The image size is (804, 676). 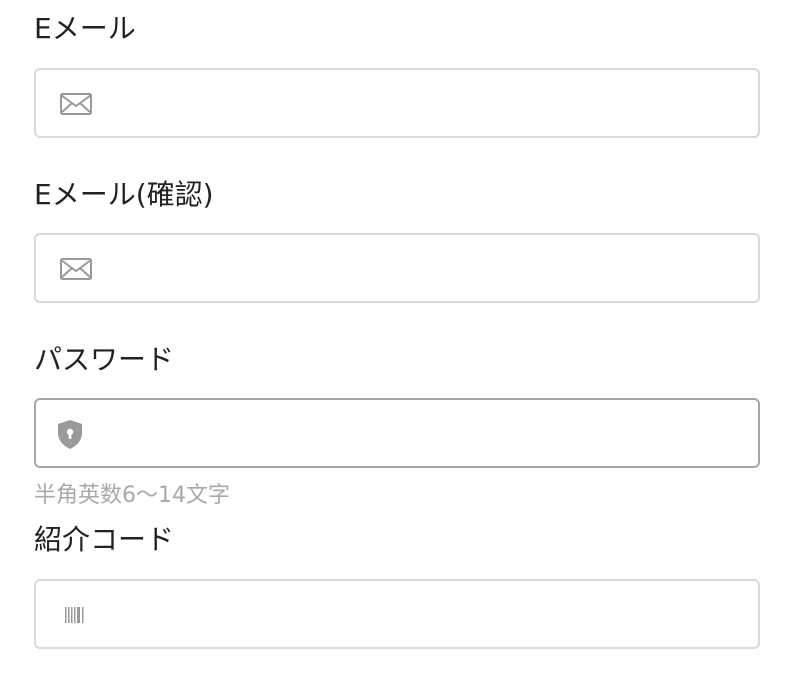 What do you see at coordinates (428, 104) in the screenshot?
I see `email-input` at bounding box center [428, 104].